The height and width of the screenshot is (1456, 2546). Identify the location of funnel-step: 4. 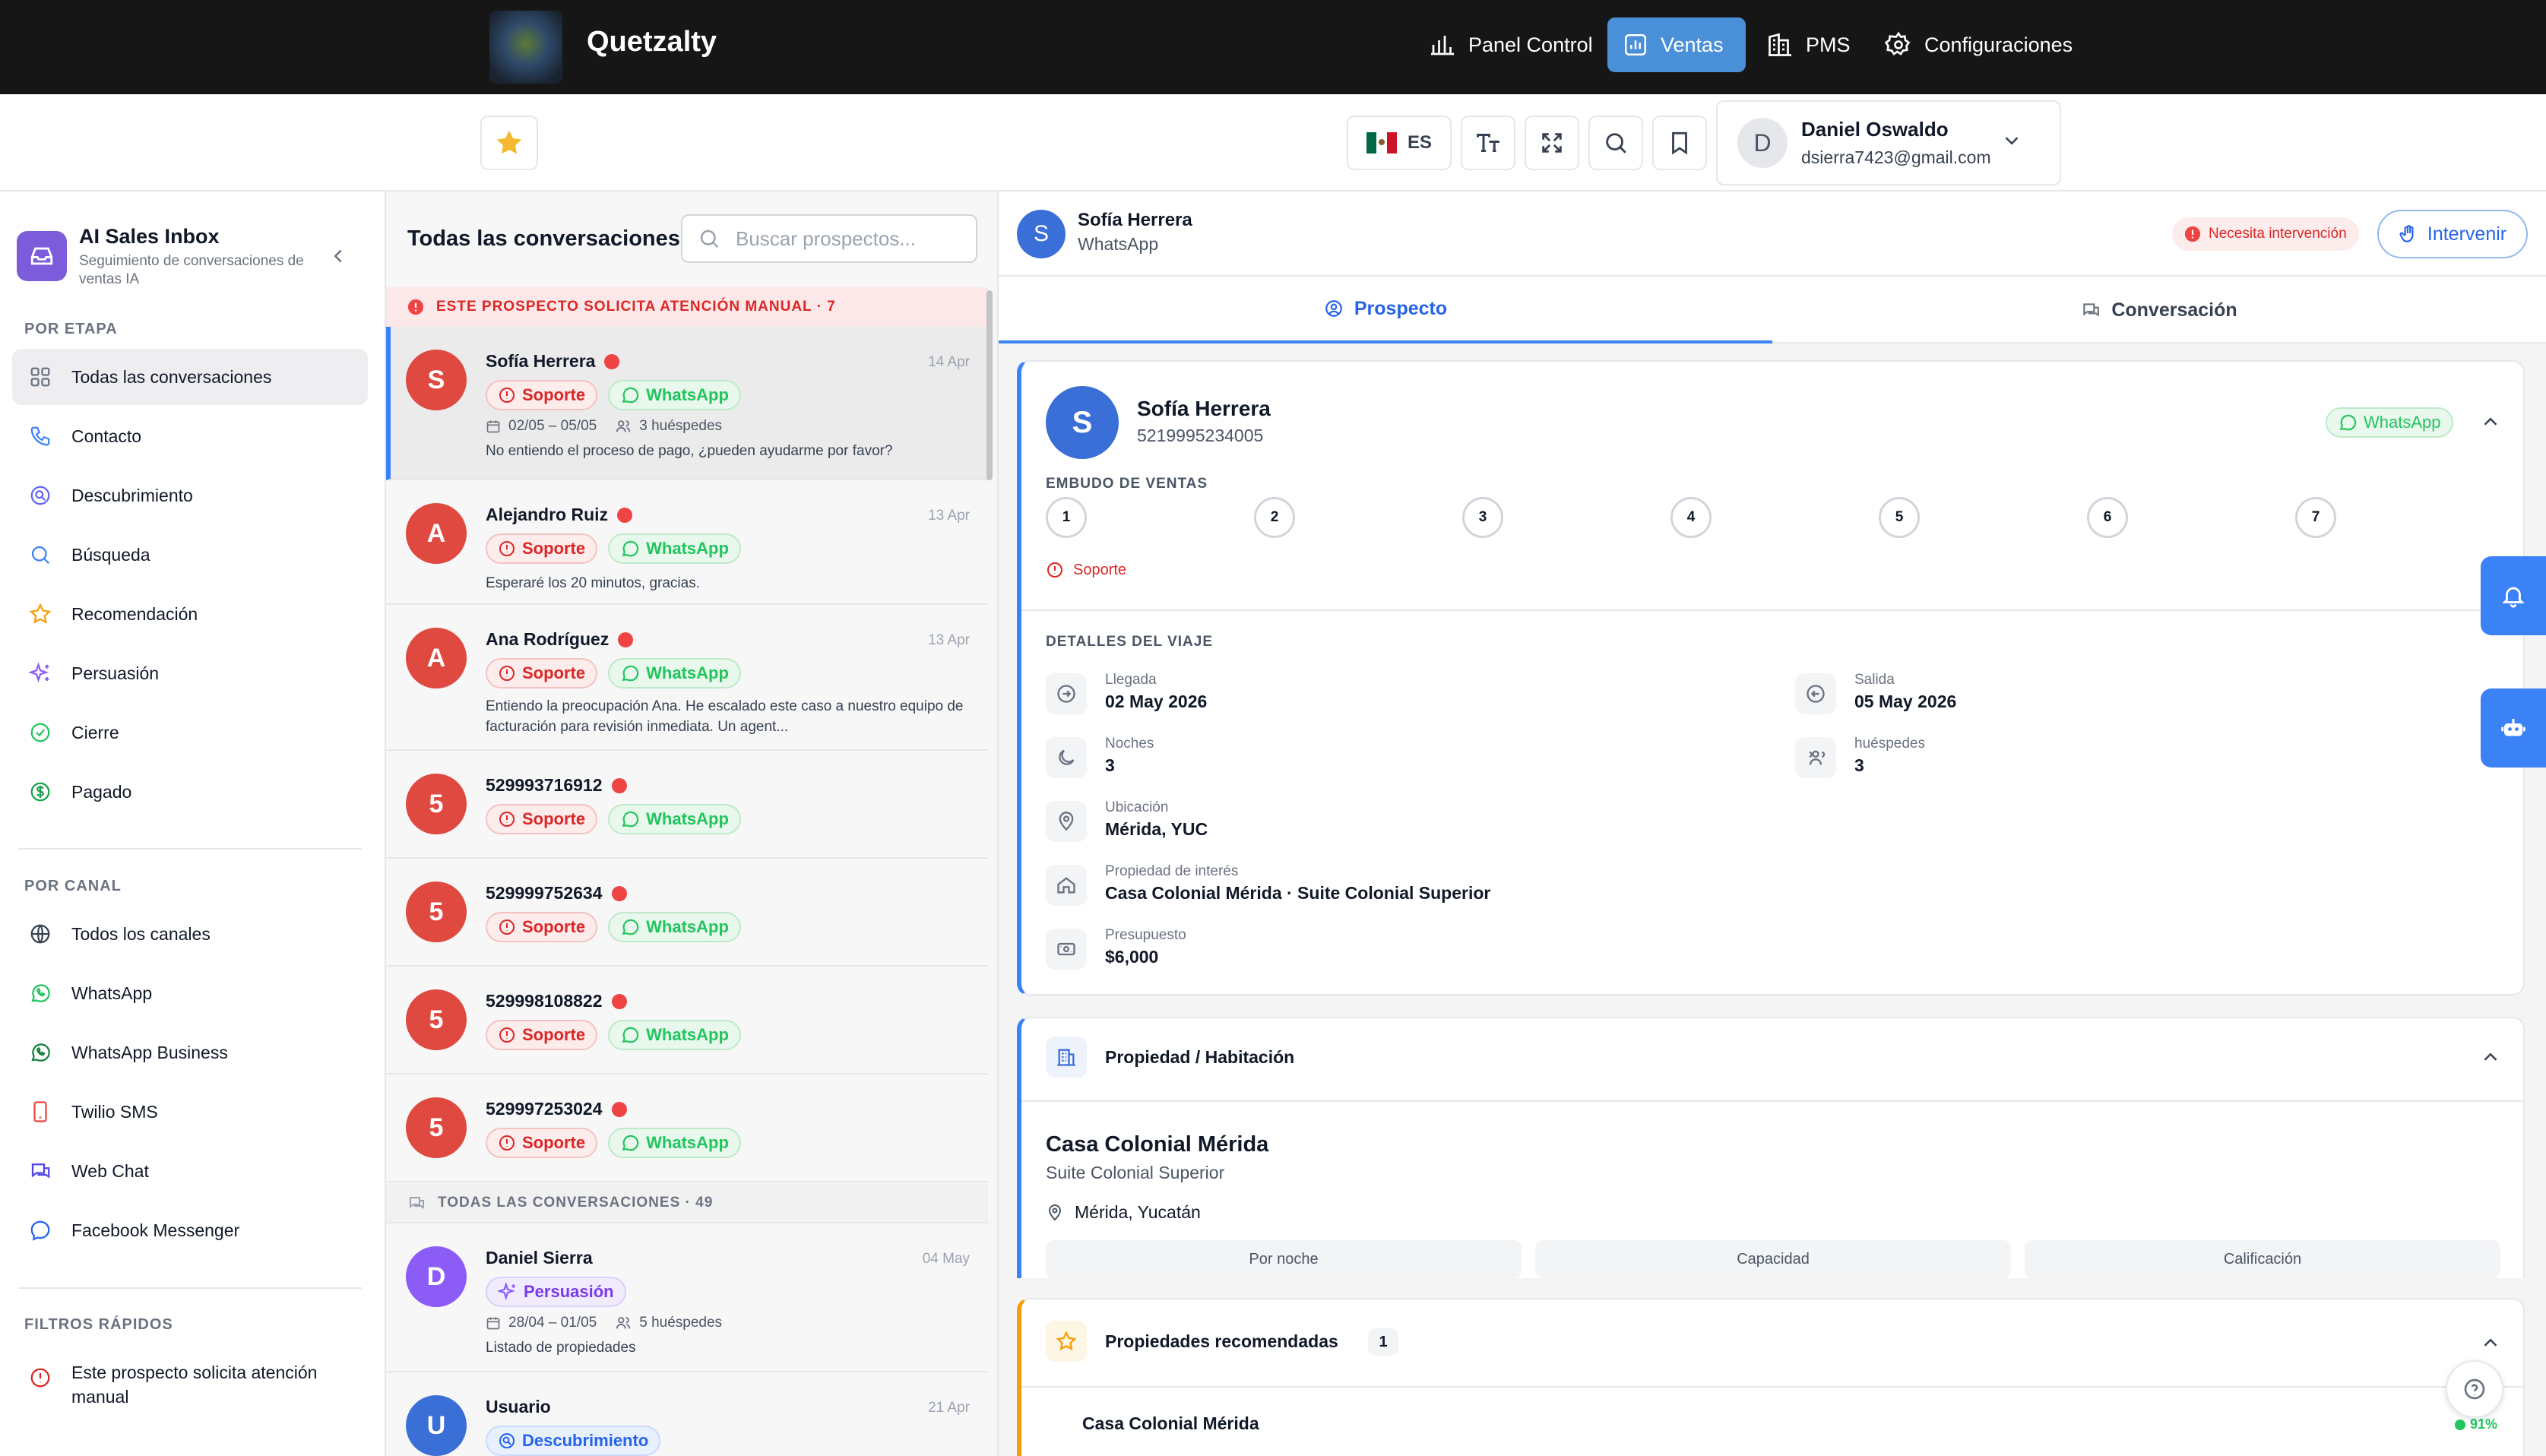
(1691, 517).